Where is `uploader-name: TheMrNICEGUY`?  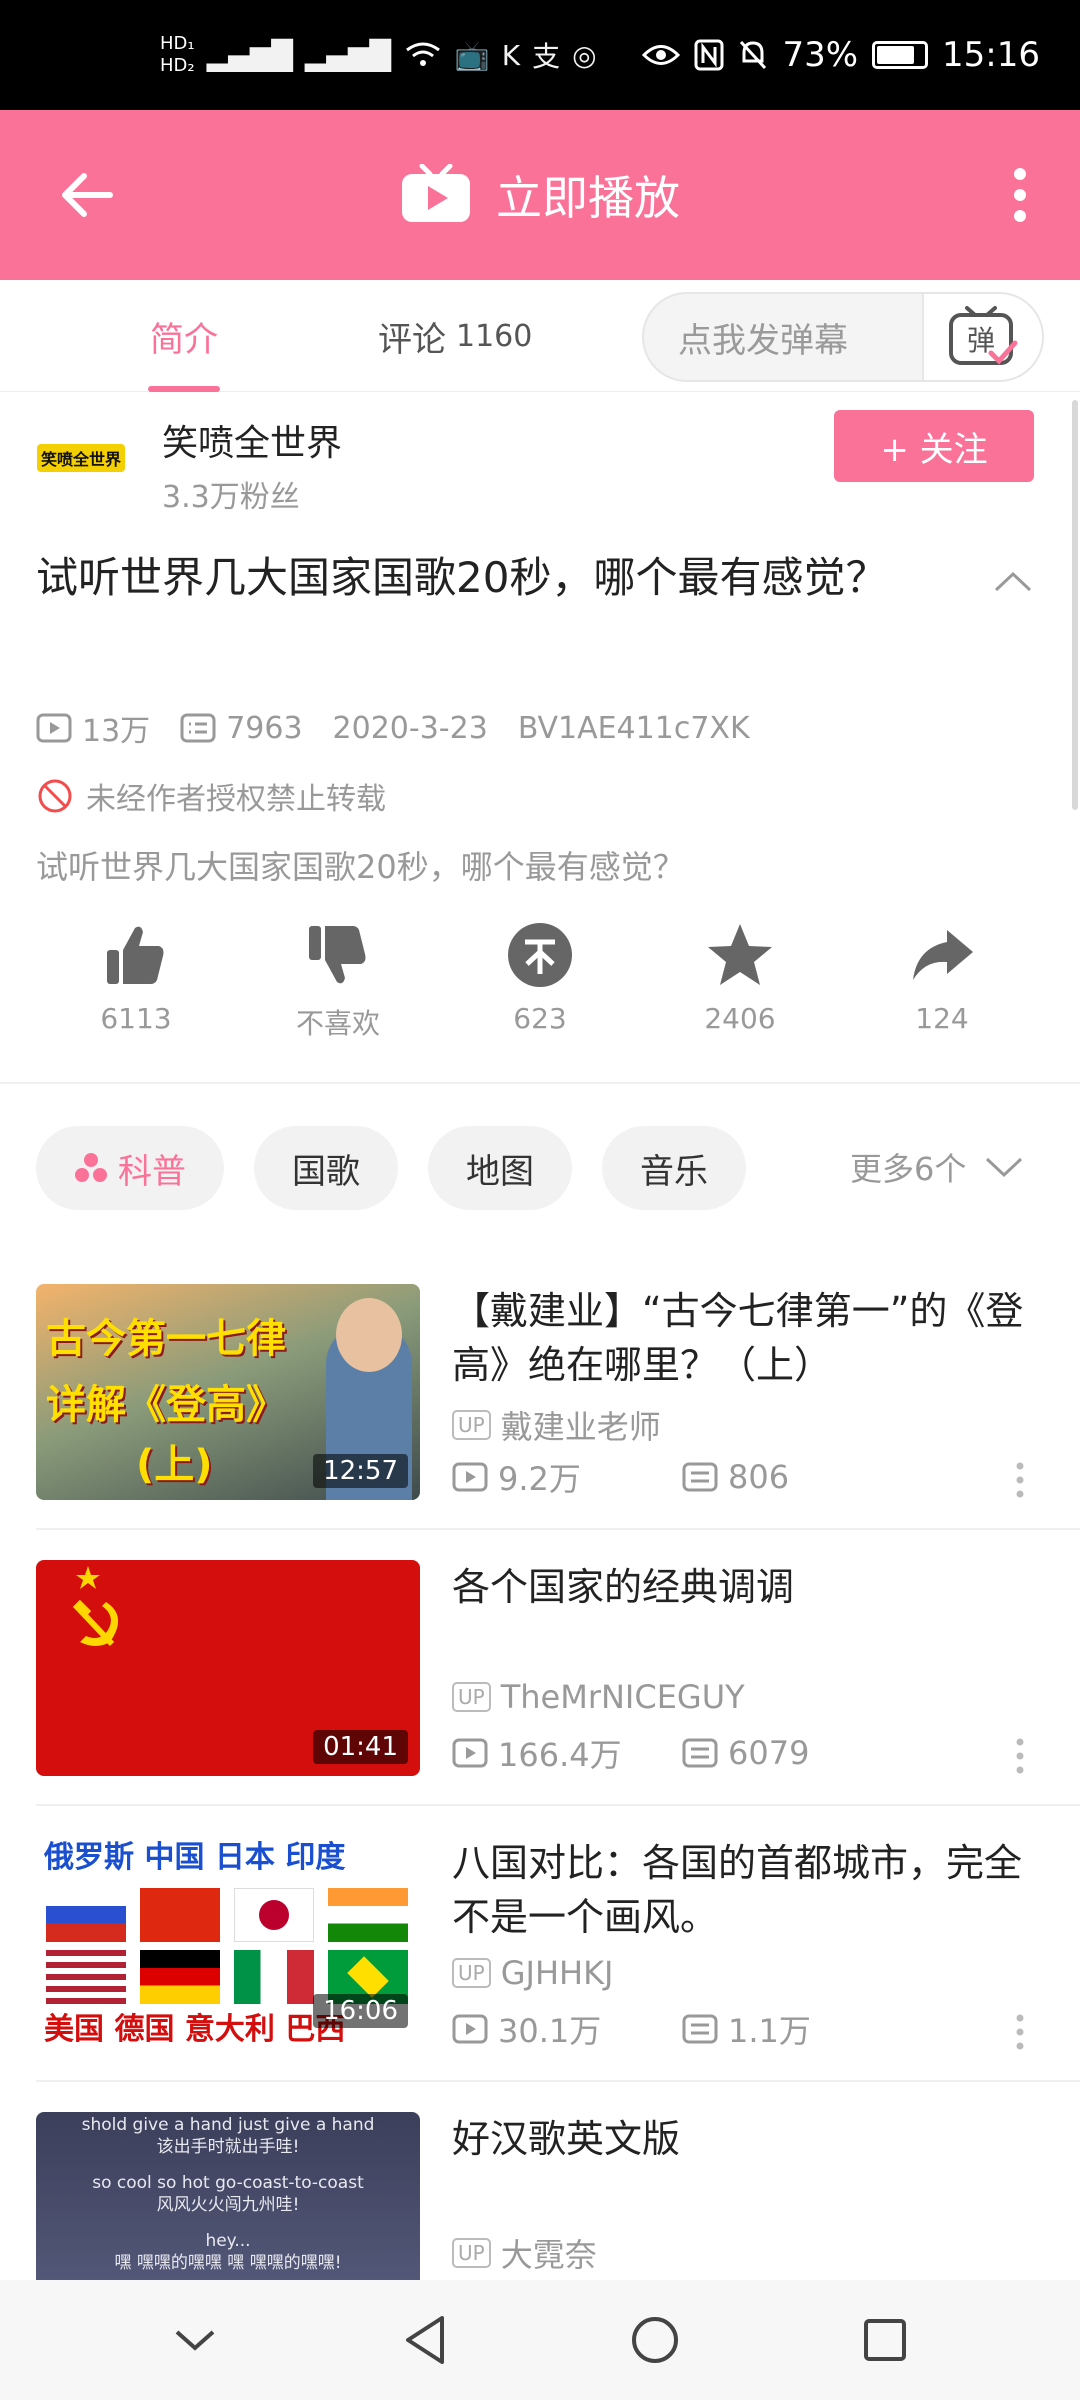 uploader-name: TheMrNICEGUY is located at coordinates (622, 1697).